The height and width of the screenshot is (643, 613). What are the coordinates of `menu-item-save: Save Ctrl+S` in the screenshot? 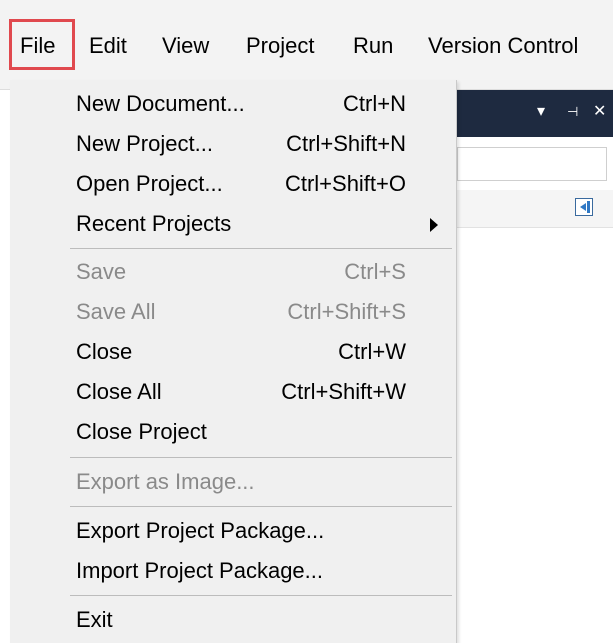 It's located at (233, 272).